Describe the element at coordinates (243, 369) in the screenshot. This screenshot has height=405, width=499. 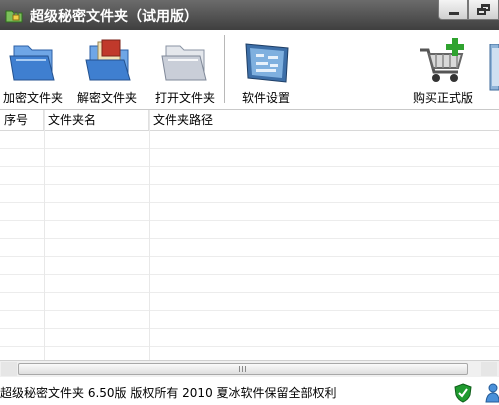
I see `scroll-thumb` at that location.